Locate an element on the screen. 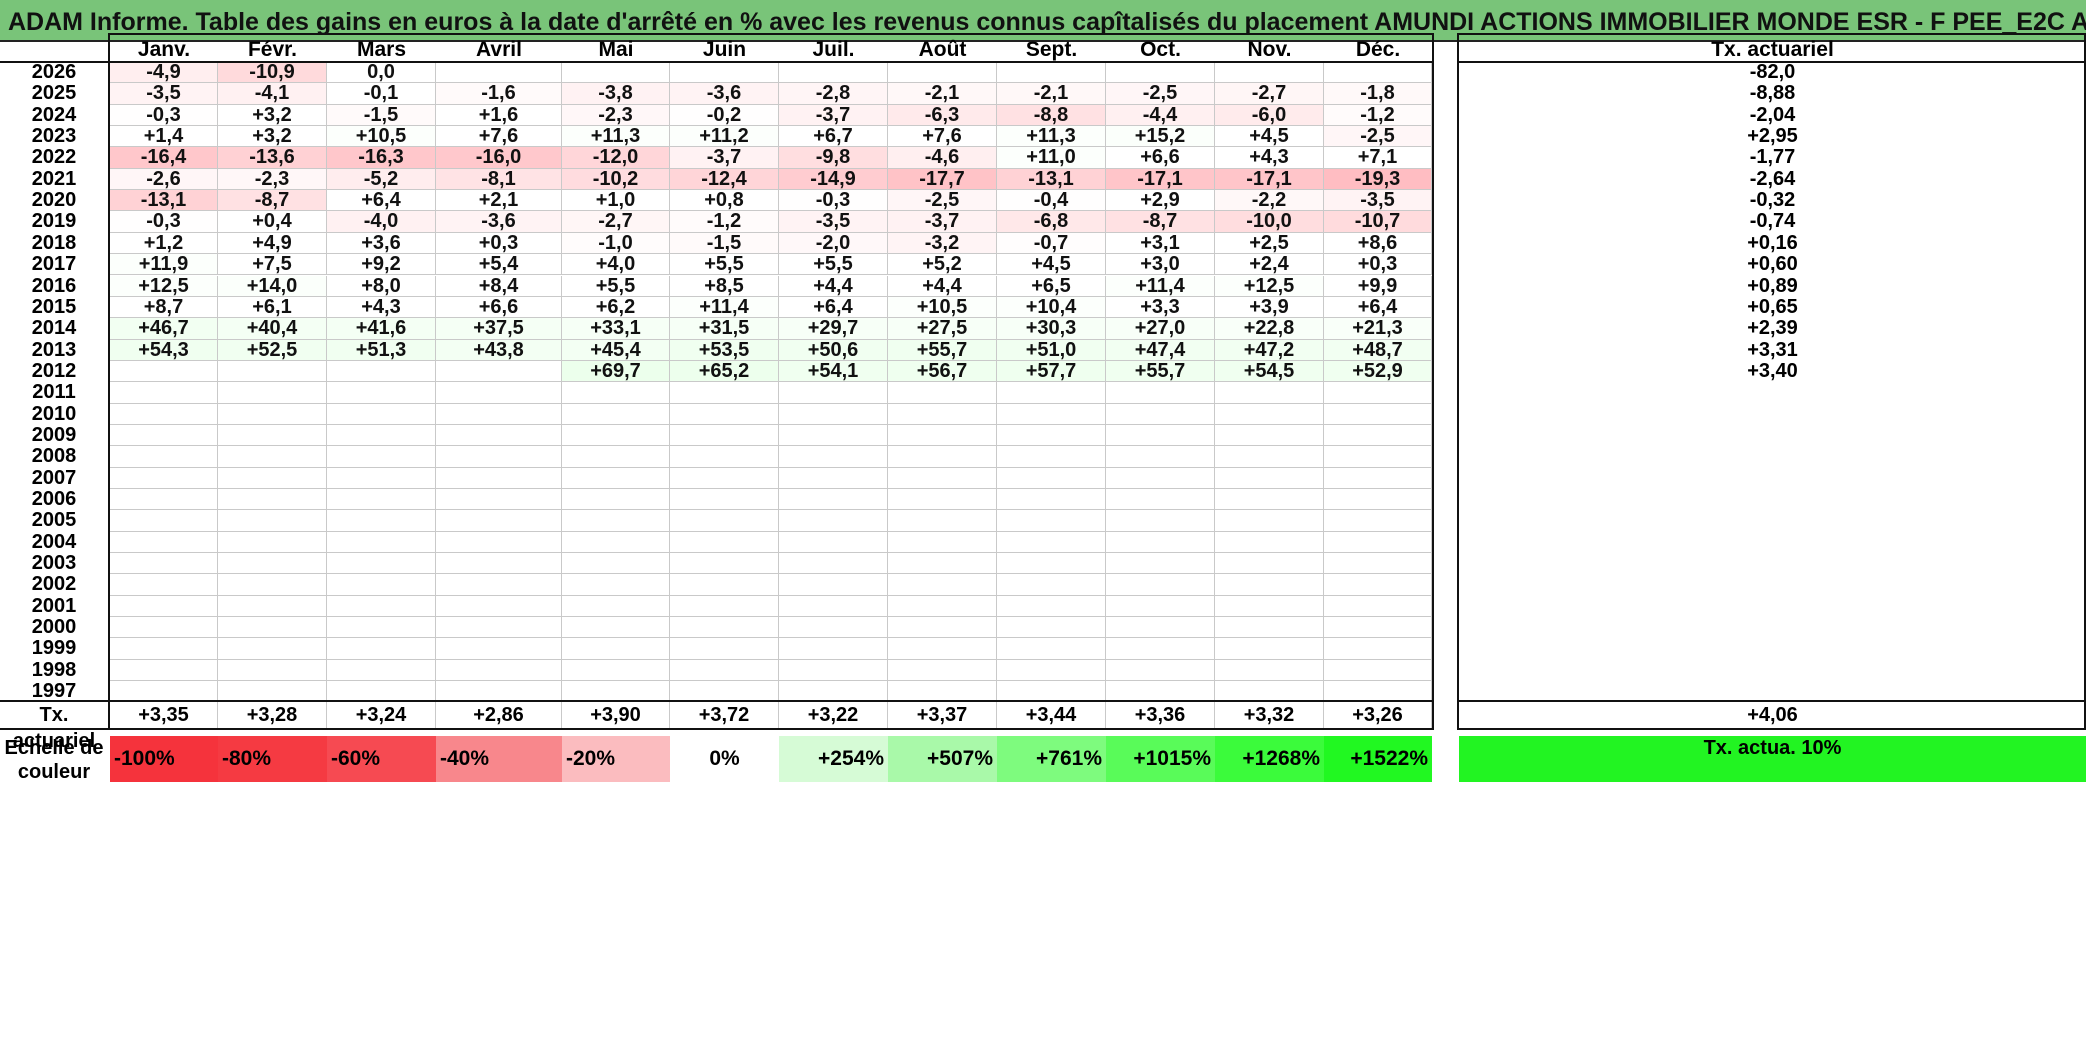 The width and height of the screenshot is (2086, 1037). table-cell: +7,5 is located at coordinates (272, 264).